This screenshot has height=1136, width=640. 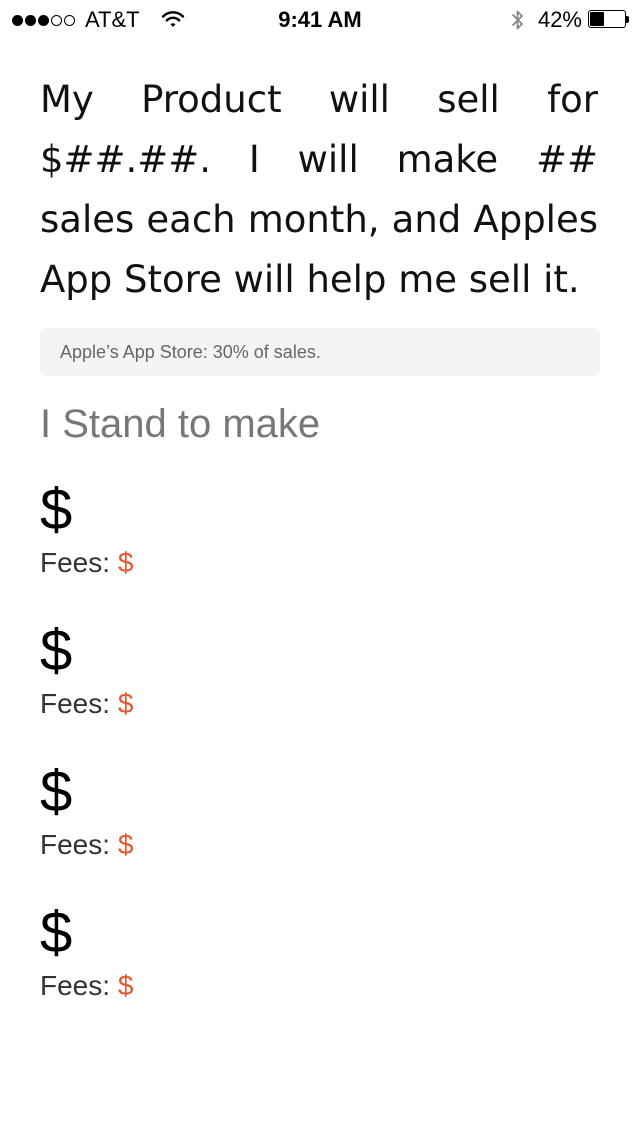 What do you see at coordinates (627, 19) in the screenshot?
I see `battery-tip` at bounding box center [627, 19].